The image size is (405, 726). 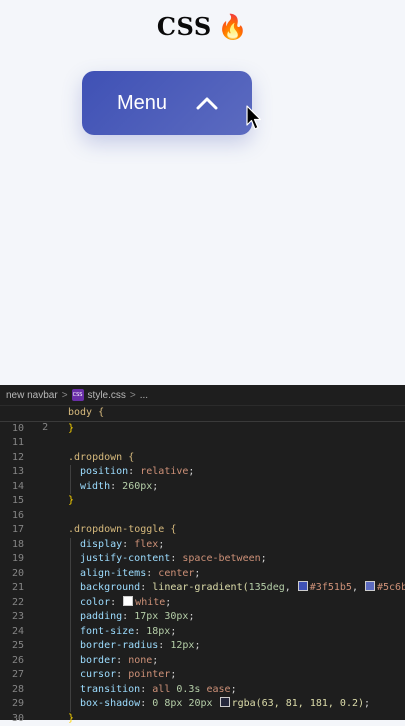 What do you see at coordinates (202, 443) in the screenshot?
I see `code-line: 11` at bounding box center [202, 443].